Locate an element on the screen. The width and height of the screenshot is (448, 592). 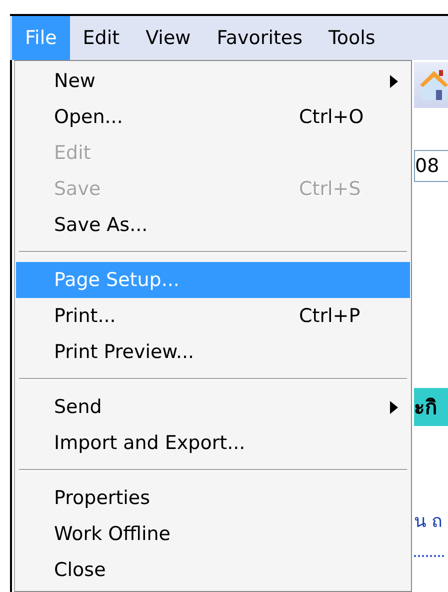
menu-item: Open... Ctrl+O is located at coordinates (213, 117).